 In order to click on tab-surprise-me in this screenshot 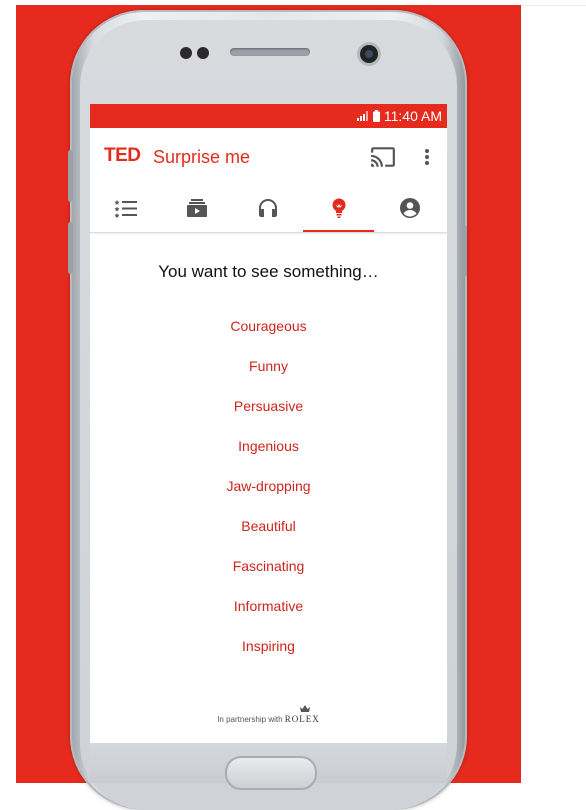, I will do `click(338, 208)`.